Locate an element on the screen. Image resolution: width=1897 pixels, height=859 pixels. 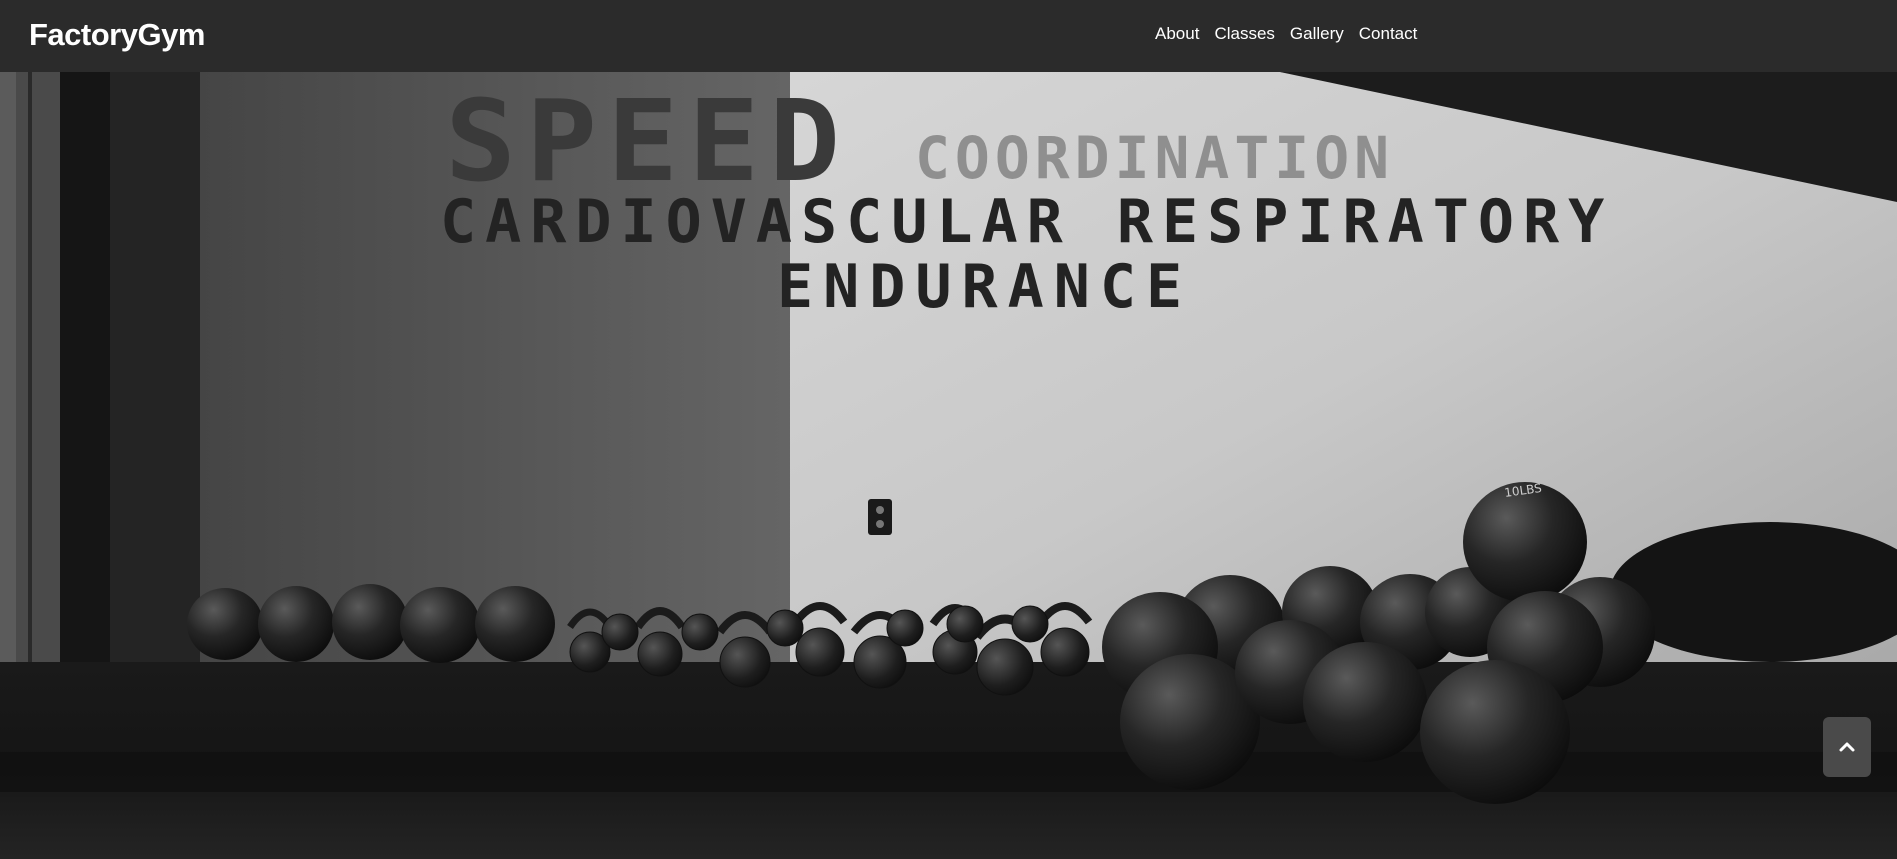
brand-logo: FactoryGym is located at coordinates (117, 35).